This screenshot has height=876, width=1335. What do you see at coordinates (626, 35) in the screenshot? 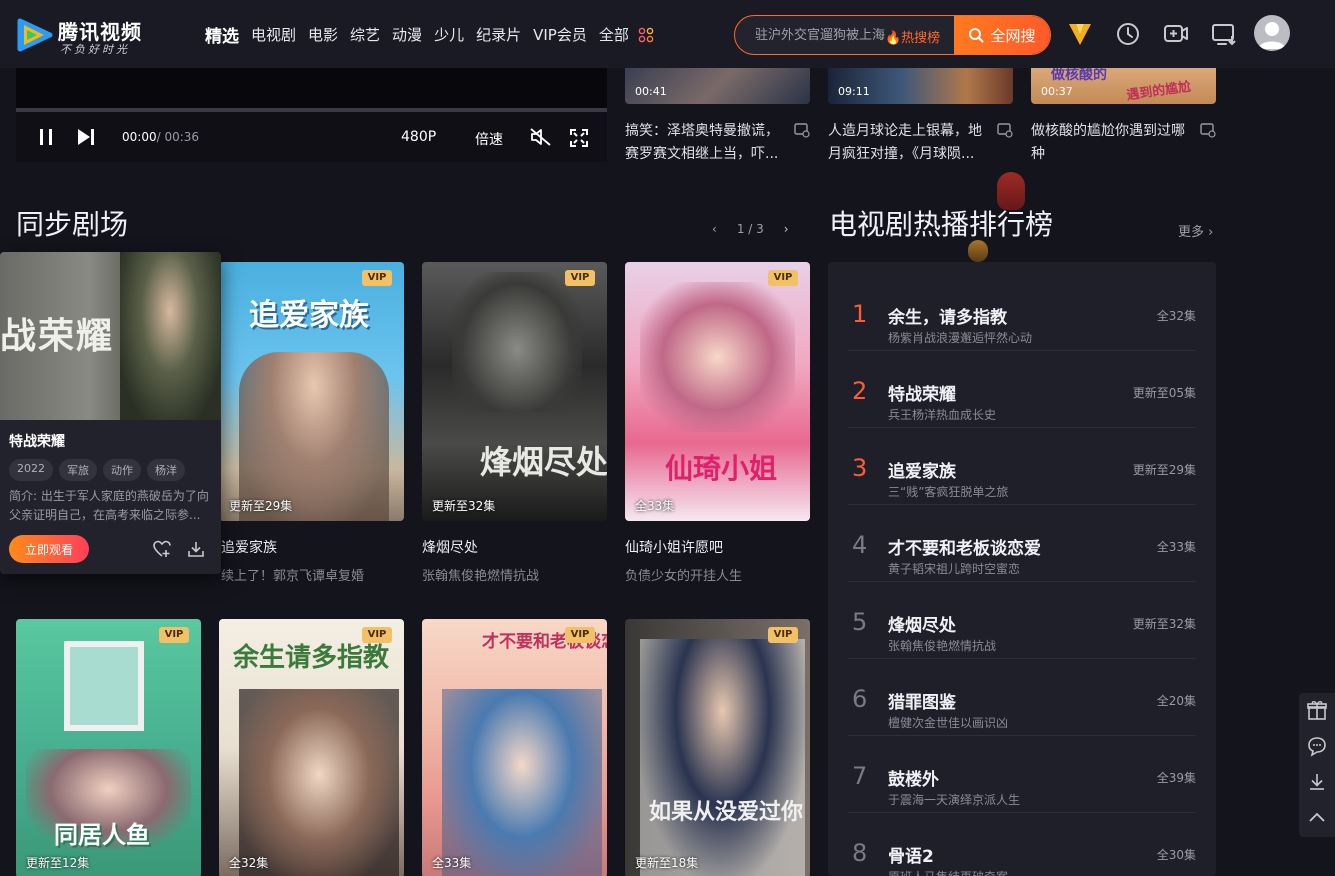
I see `nav-item-all-wrap: 全部` at bounding box center [626, 35].